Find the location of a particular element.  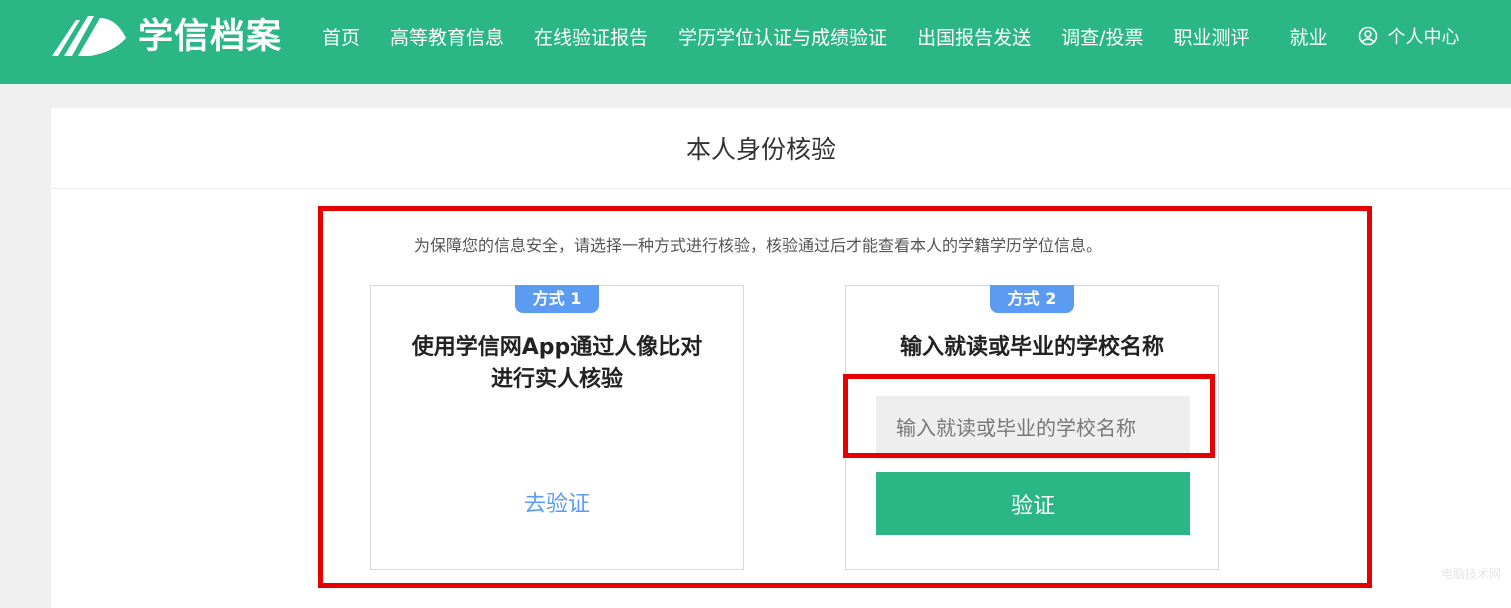

school-name-input is located at coordinates (1033, 428).